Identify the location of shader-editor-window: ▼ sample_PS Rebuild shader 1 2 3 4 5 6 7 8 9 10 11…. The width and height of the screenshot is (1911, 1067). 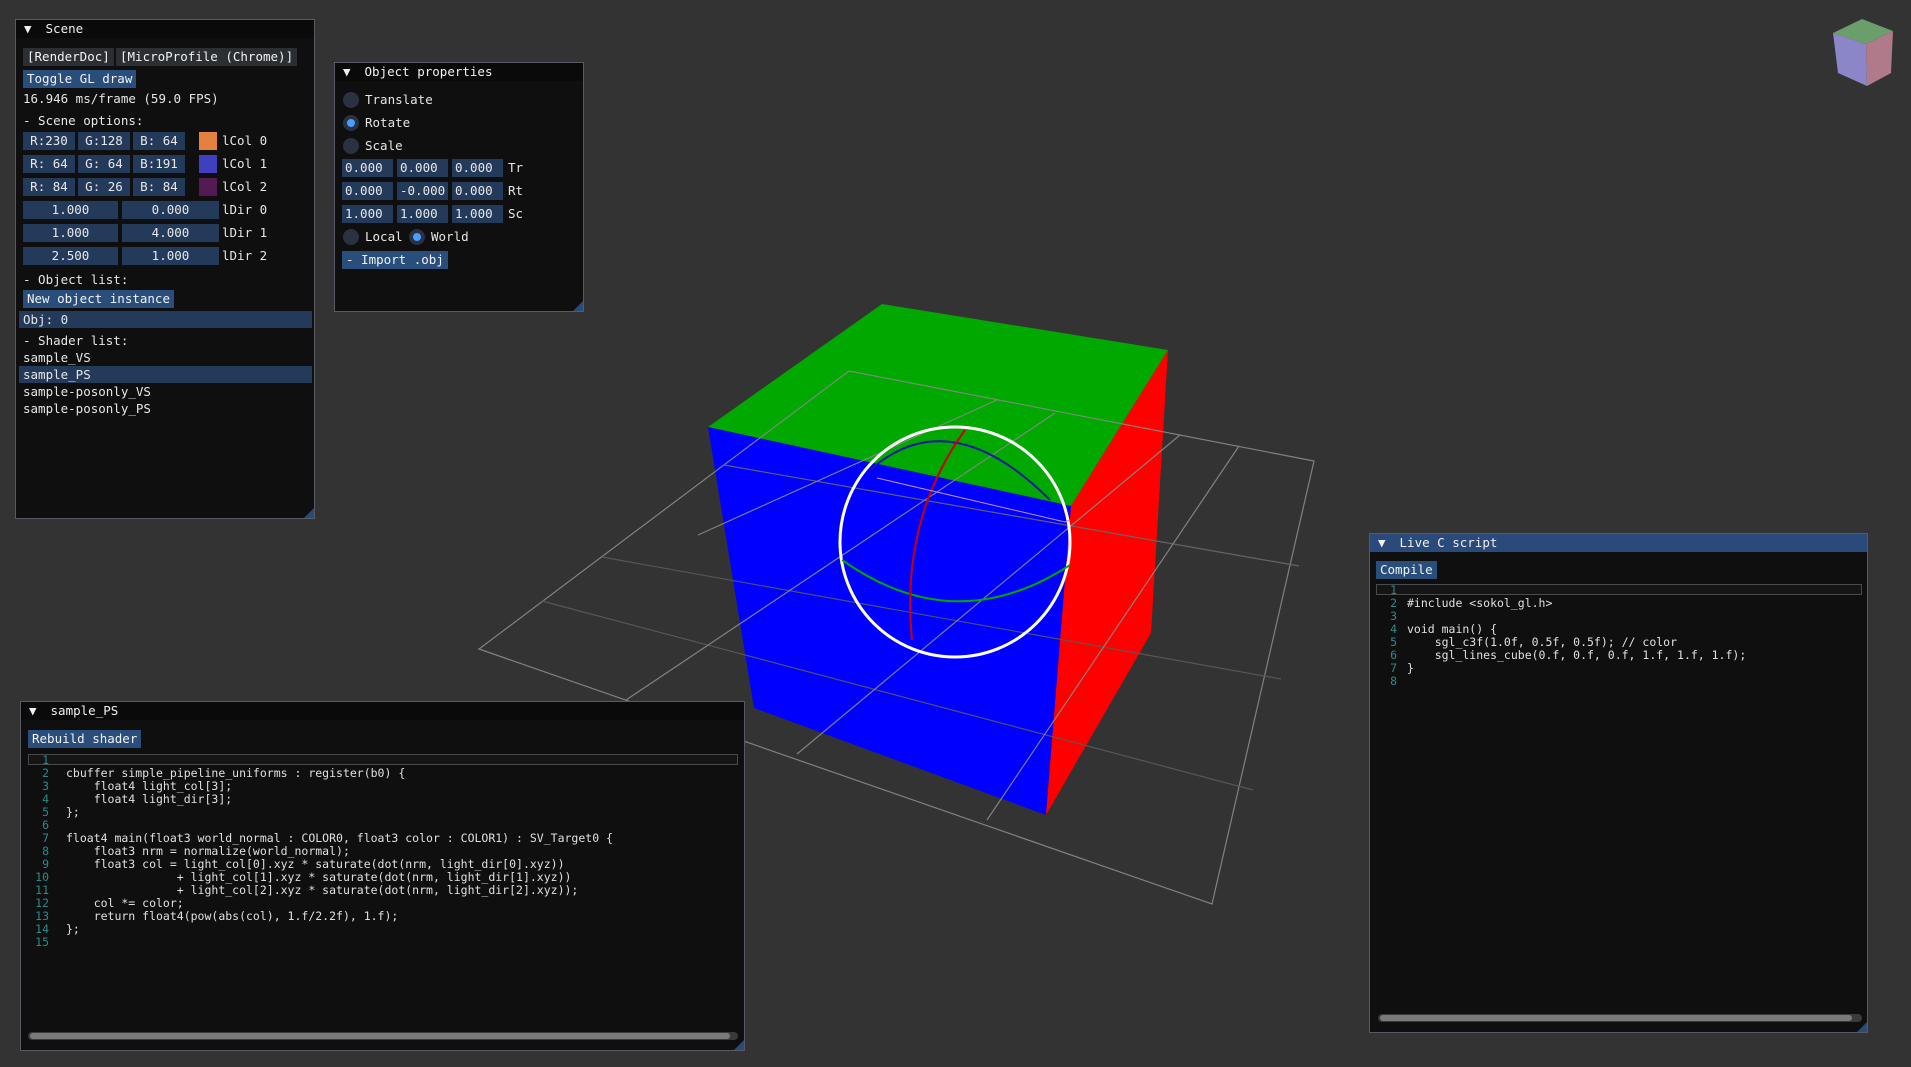
(382, 876).